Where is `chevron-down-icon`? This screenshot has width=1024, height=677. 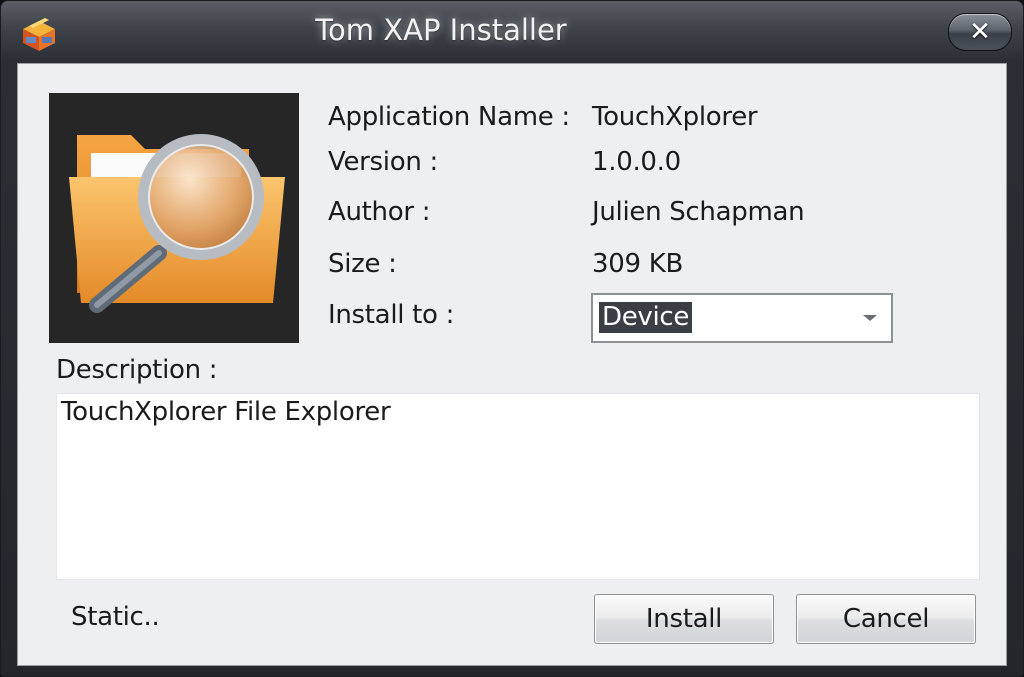 chevron-down-icon is located at coordinates (870, 318).